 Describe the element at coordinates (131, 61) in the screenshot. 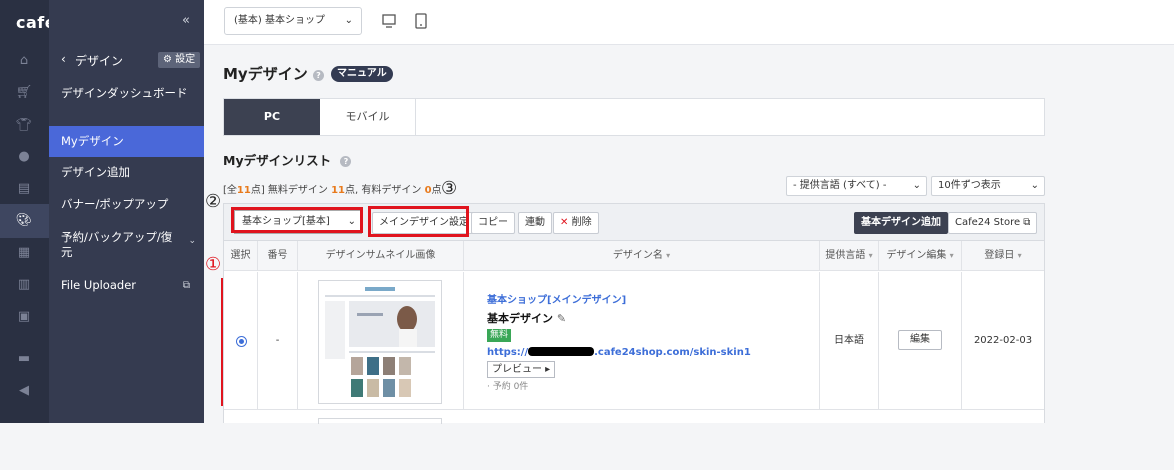

I see `submenu-header: ‹ デザイン ⚙ 設定` at that location.